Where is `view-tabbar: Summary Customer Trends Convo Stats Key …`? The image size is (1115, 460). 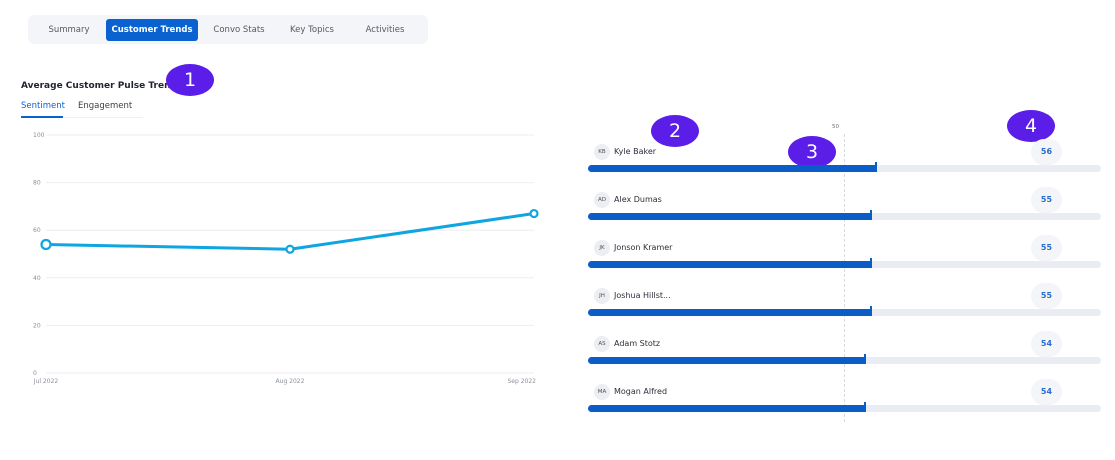
view-tabbar: Summary Customer Trends Convo Stats Key … is located at coordinates (228, 29).